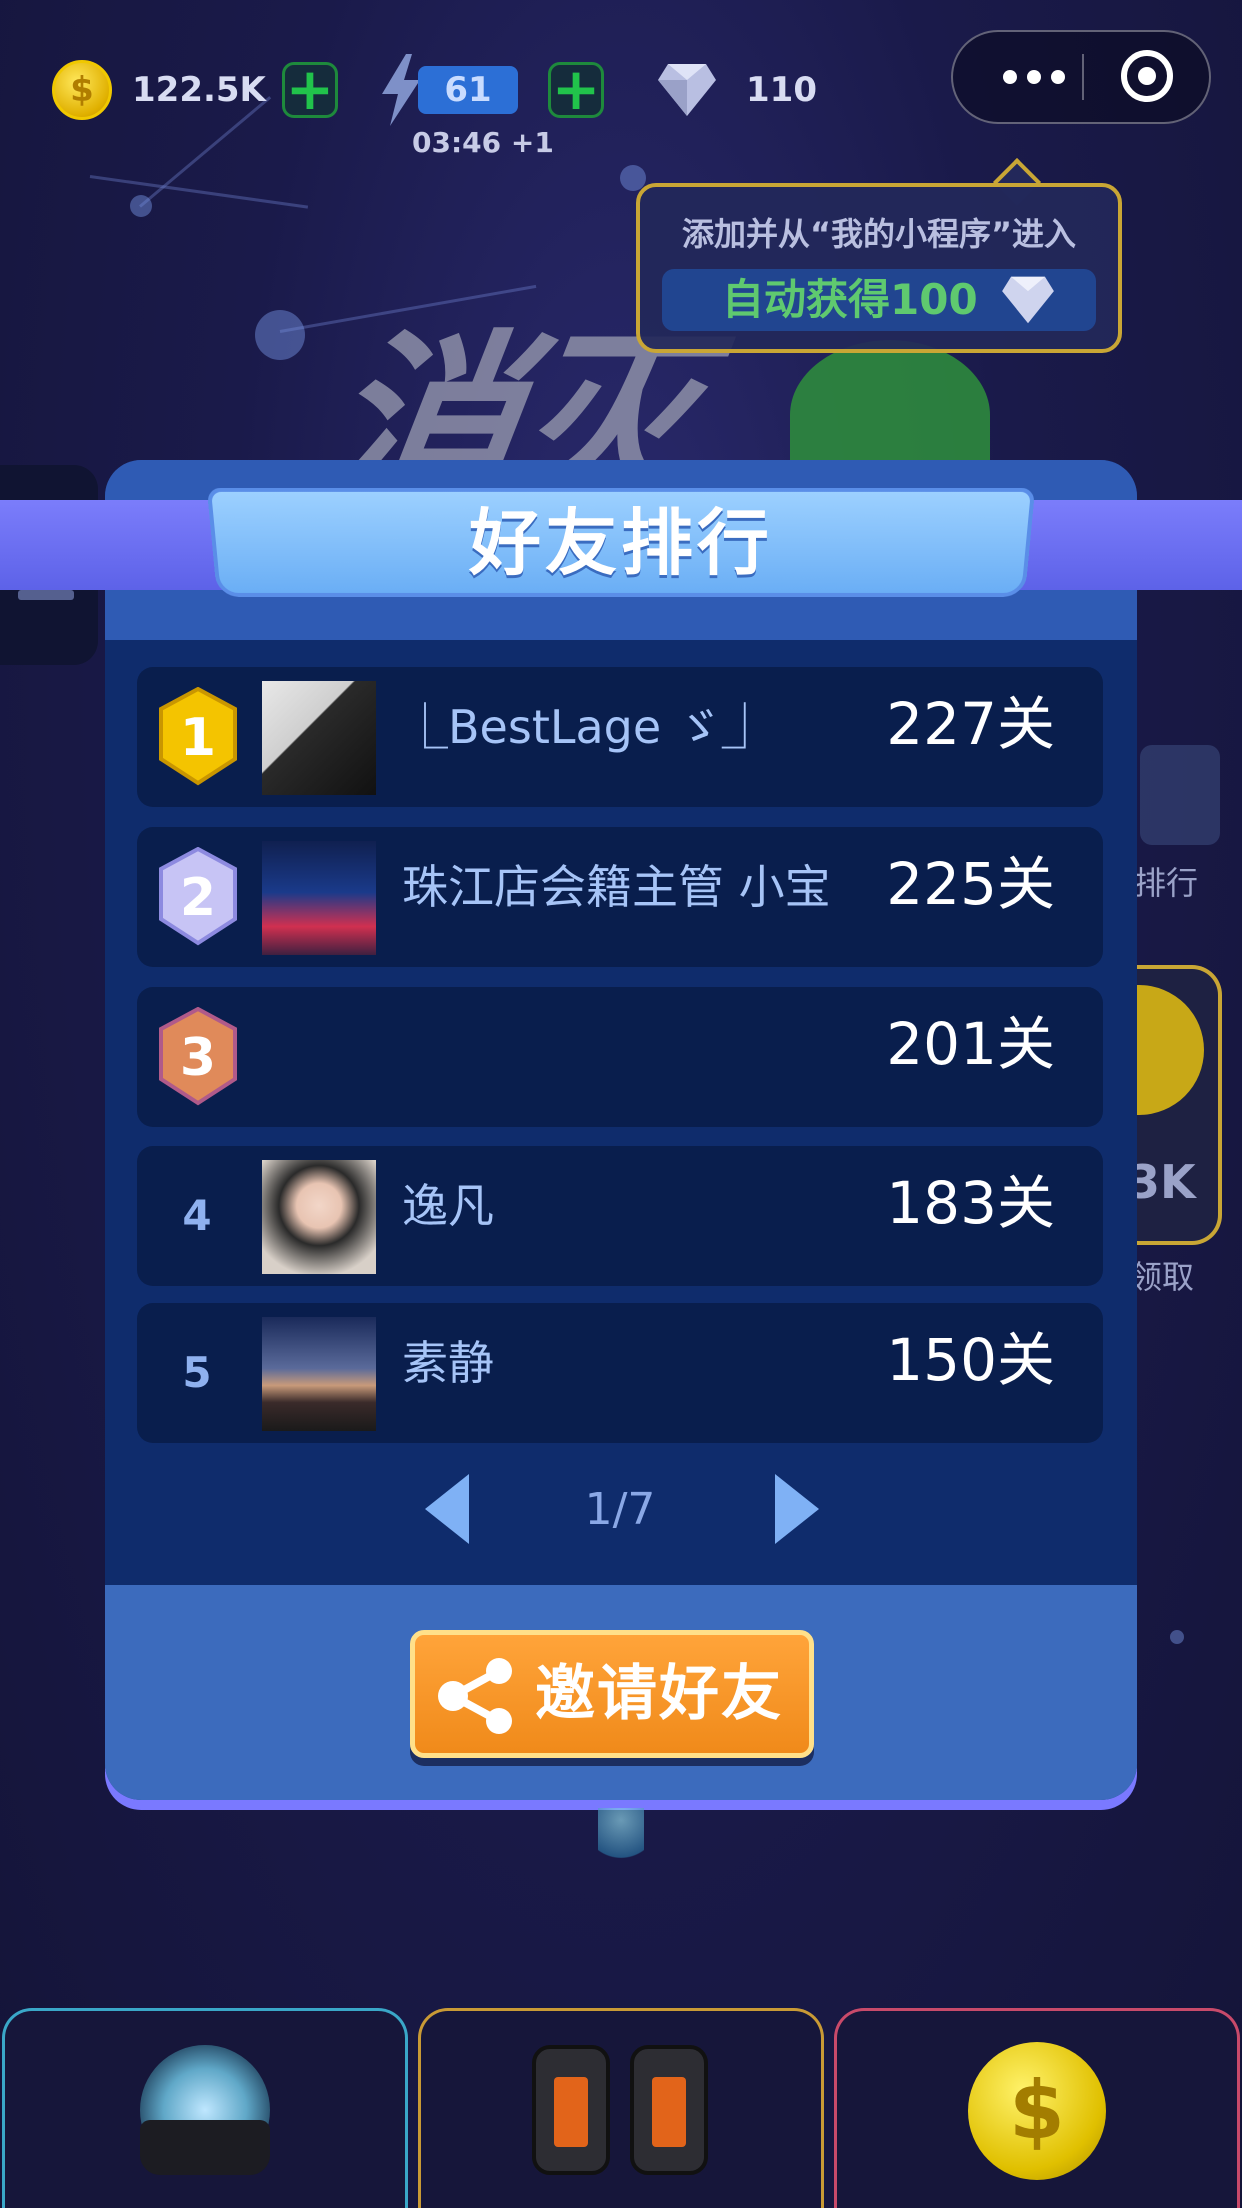  Describe the element at coordinates (620, 1216) in the screenshot. I see `ranking-row: 4 逸凡 183关` at that location.